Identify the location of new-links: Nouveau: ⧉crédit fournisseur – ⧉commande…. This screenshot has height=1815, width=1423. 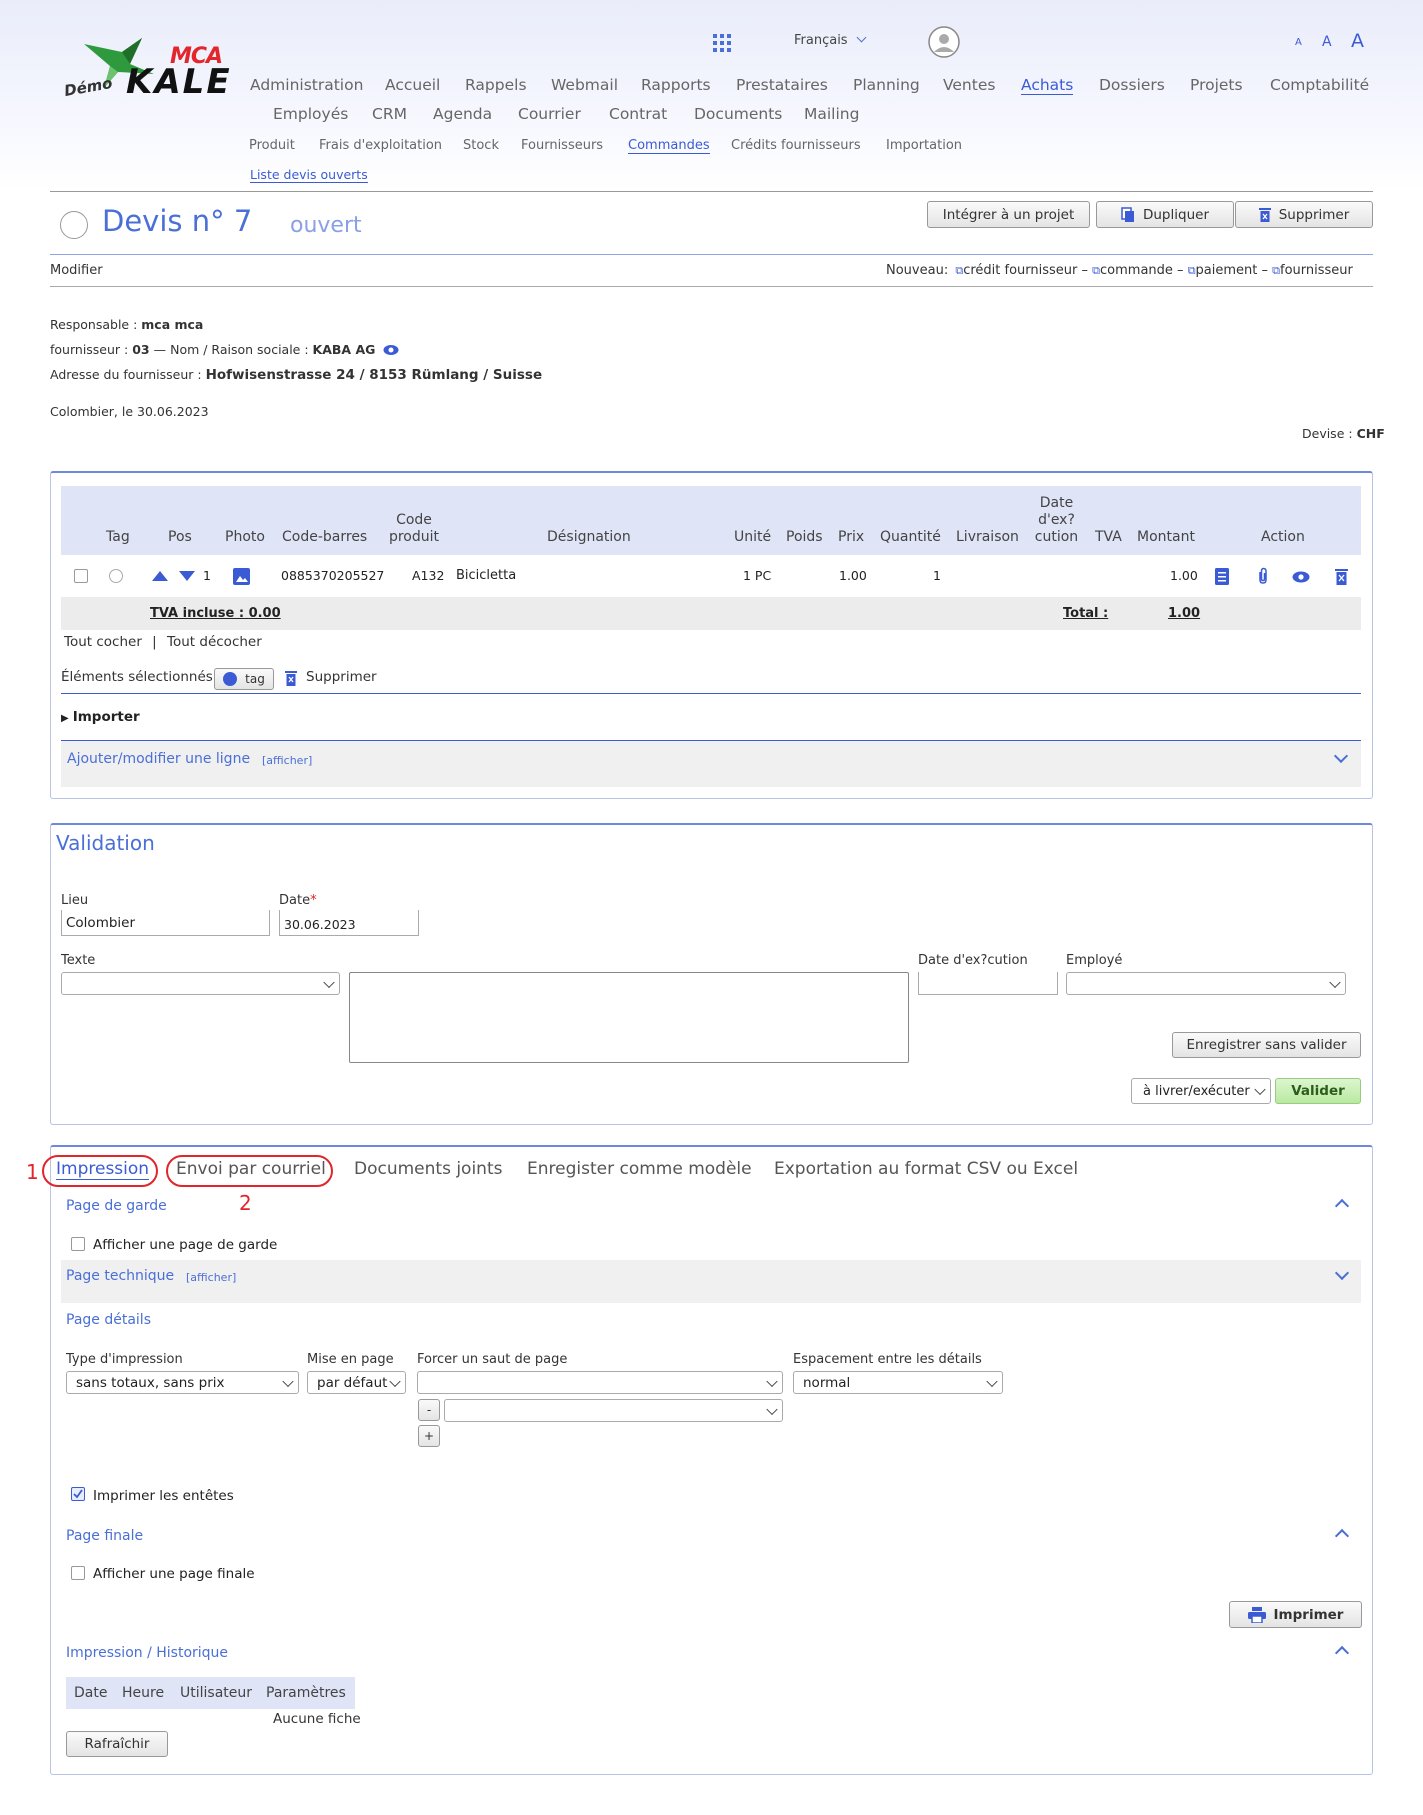
(1119, 270).